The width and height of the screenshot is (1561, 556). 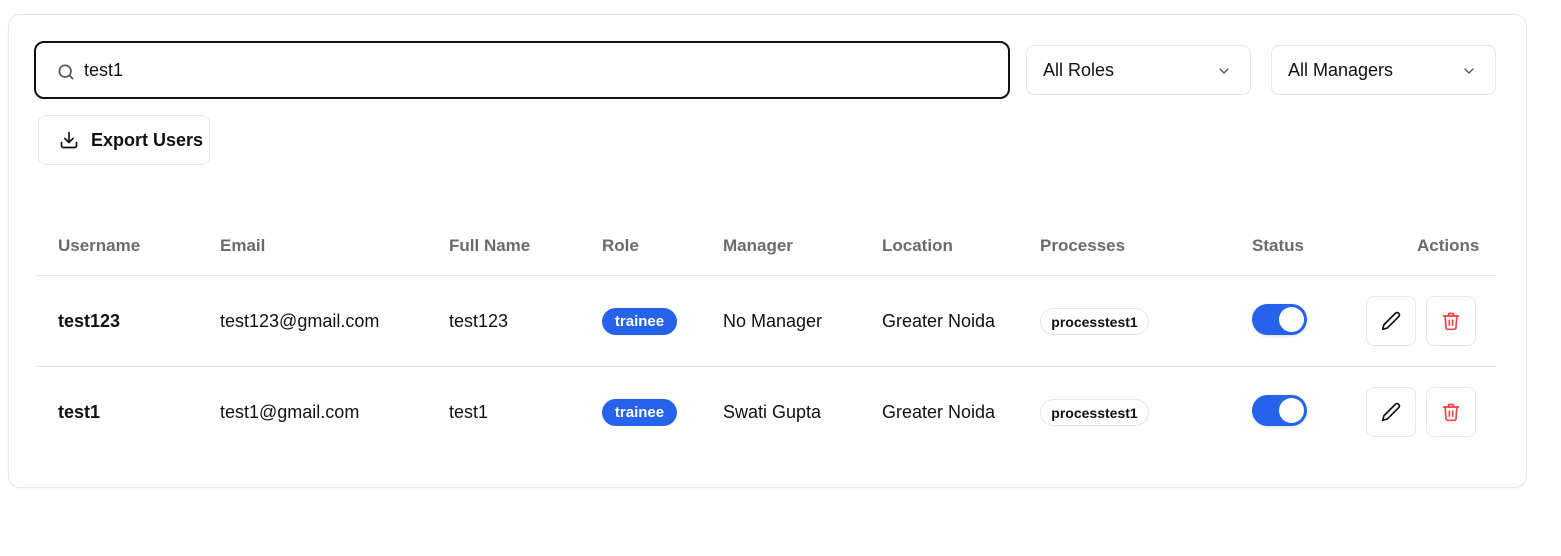 What do you see at coordinates (1341, 69) in the screenshot?
I see `manager-filter-value: All Managers` at bounding box center [1341, 69].